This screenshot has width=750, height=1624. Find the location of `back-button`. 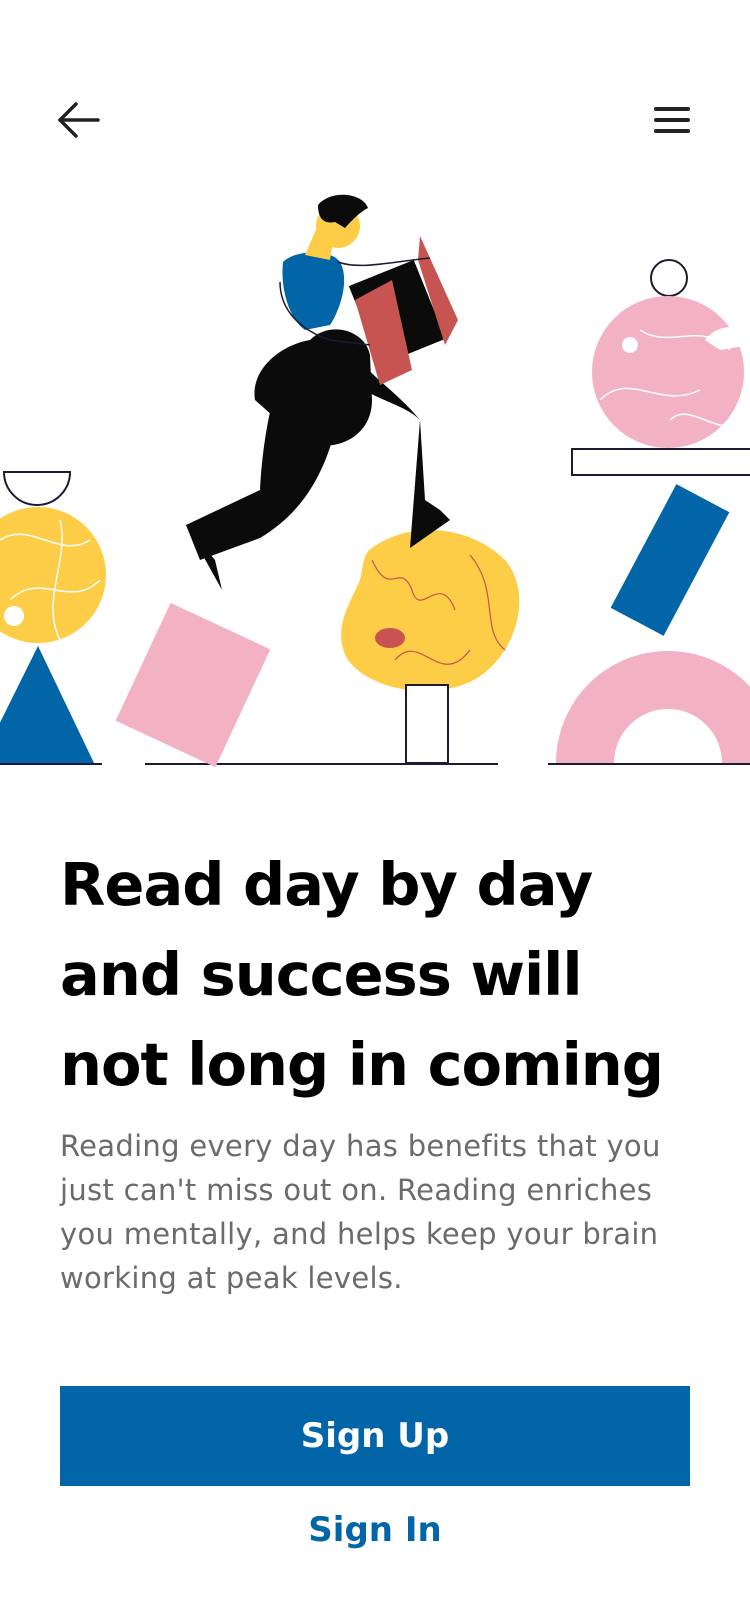

back-button is located at coordinates (78, 120).